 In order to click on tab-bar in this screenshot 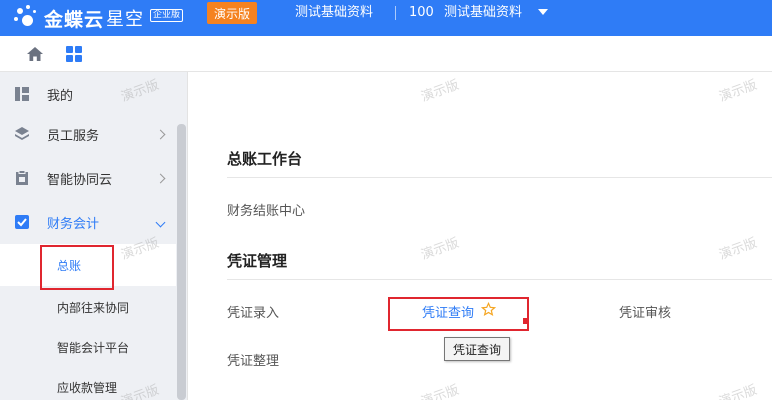, I will do `click(386, 54)`.